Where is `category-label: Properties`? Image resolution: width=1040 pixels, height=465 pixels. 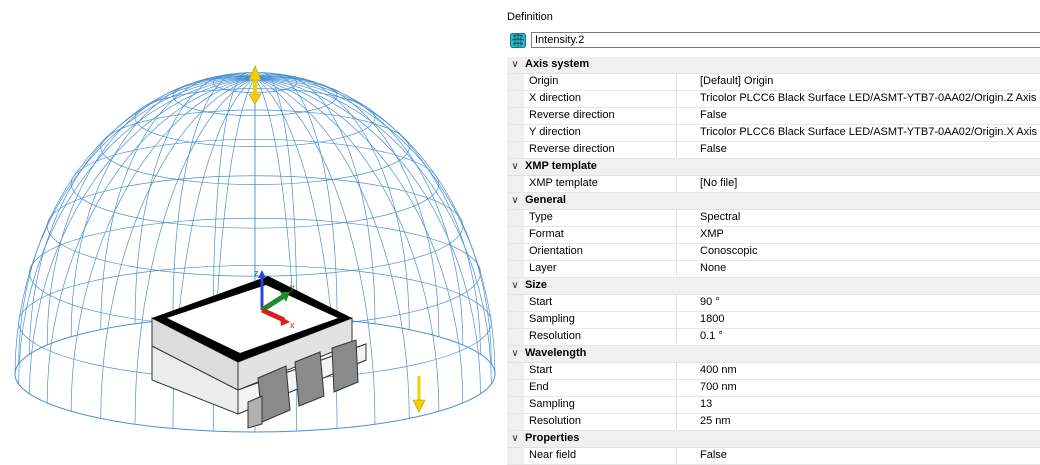 category-label: Properties is located at coordinates (552, 438).